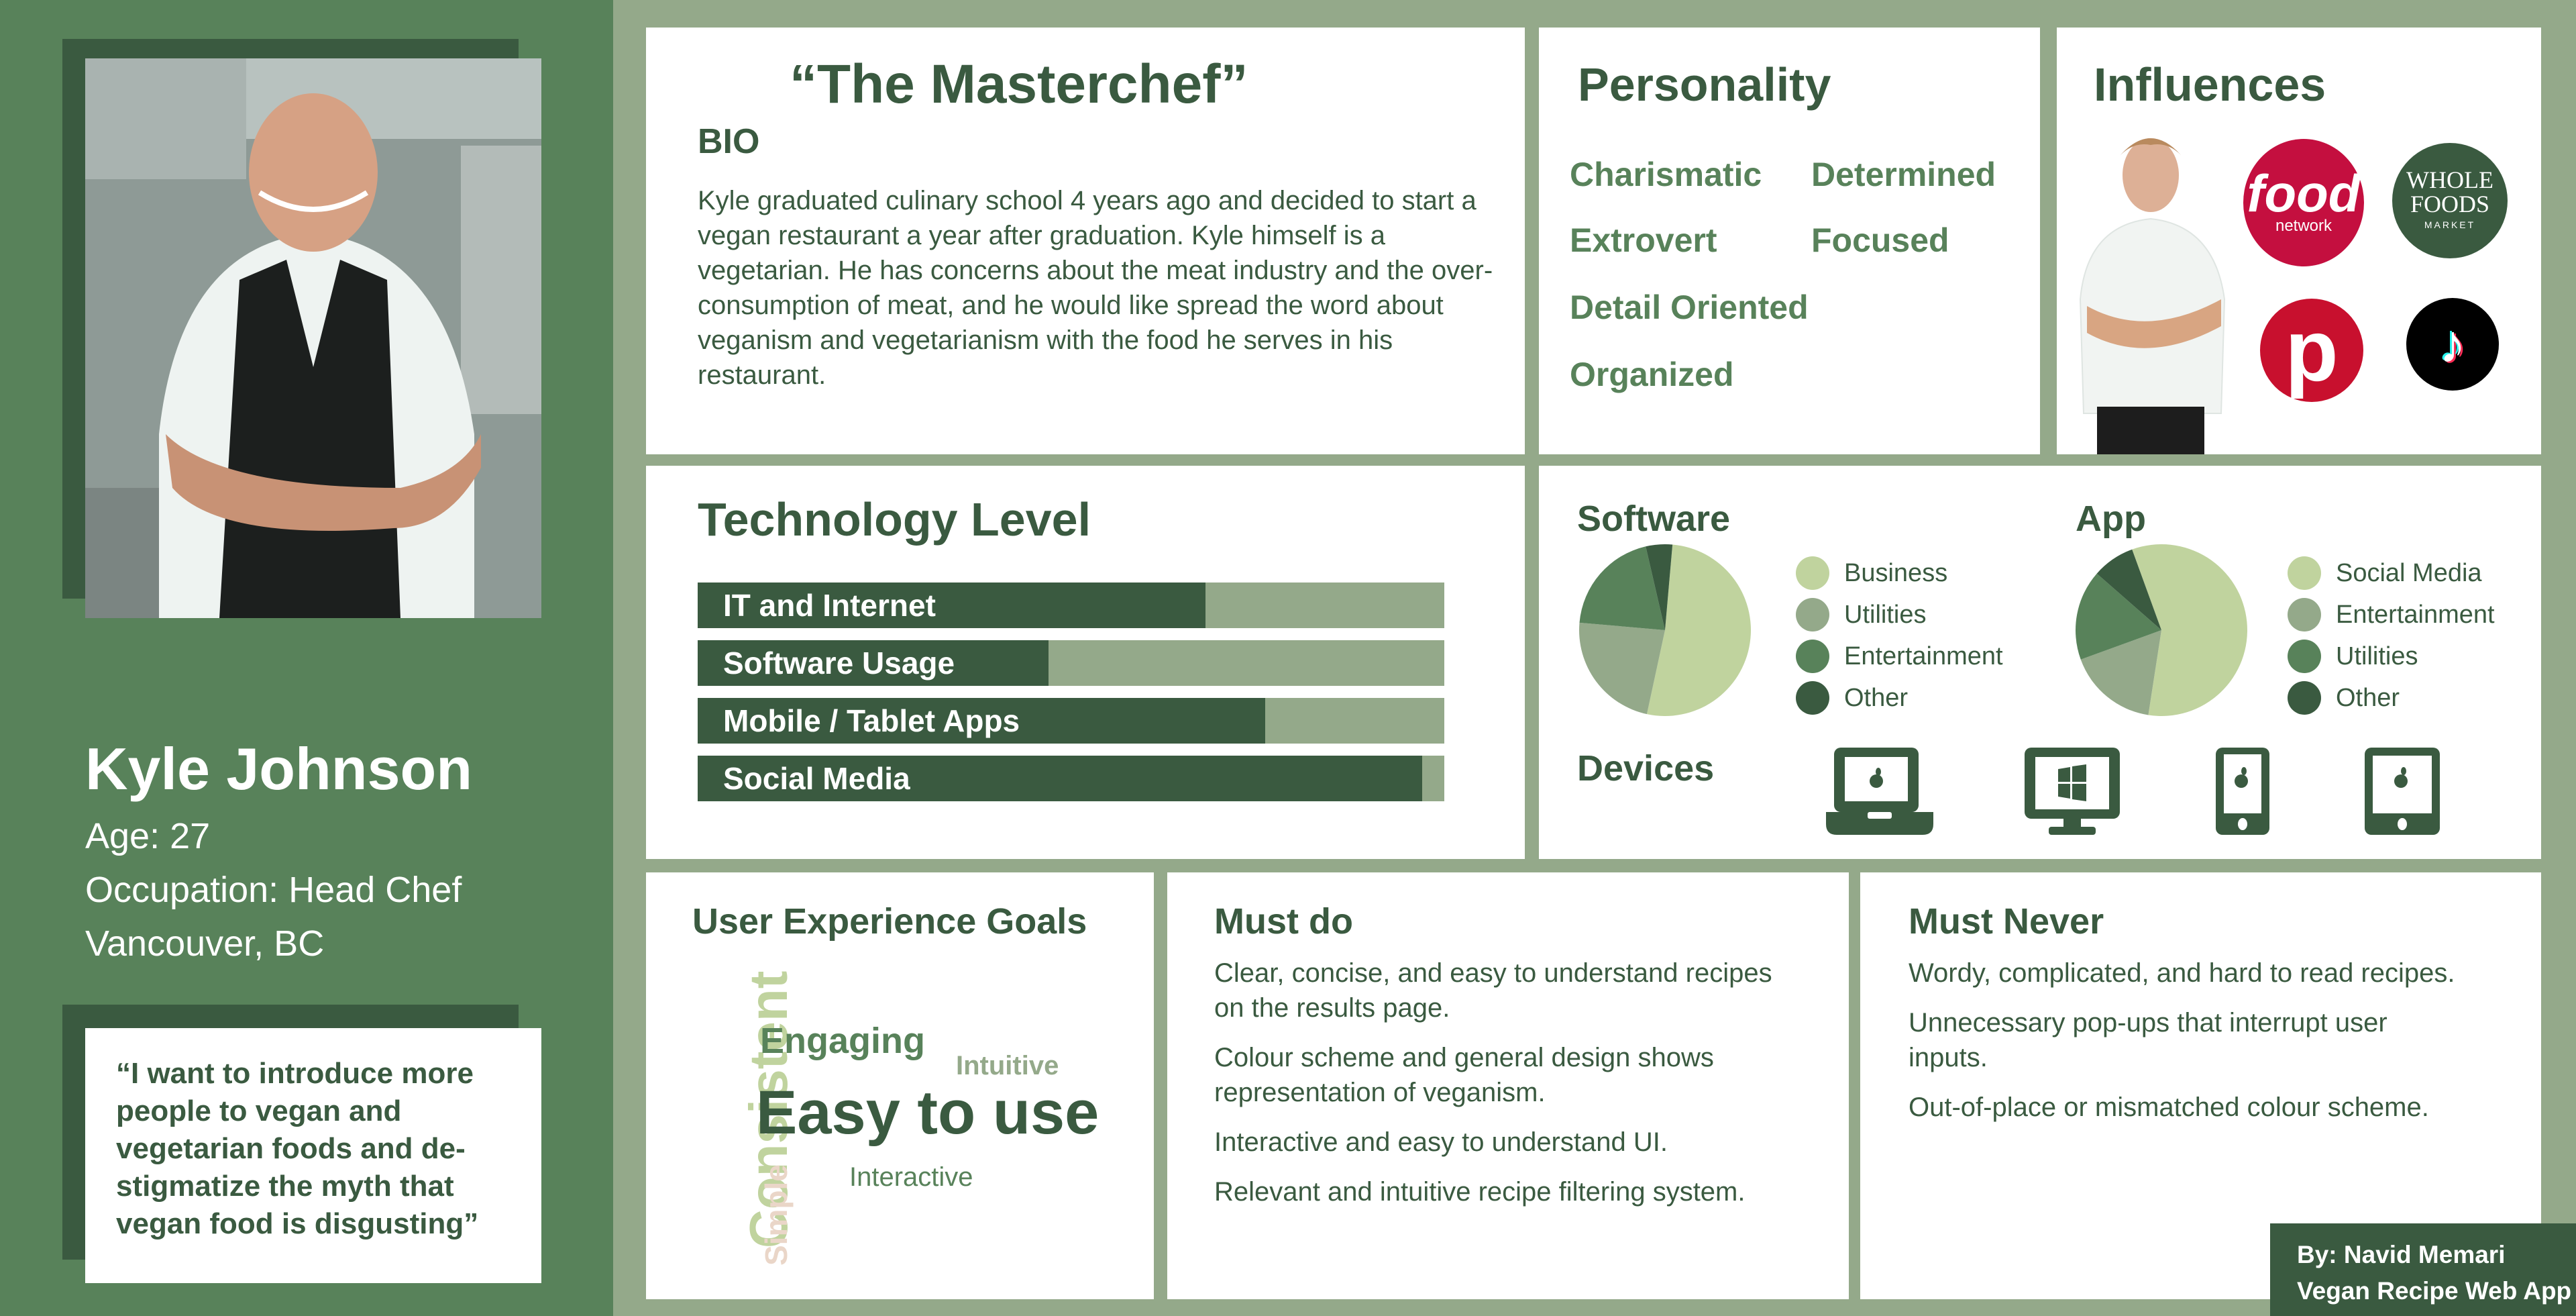  I want to click on technology-title: Technology Level, so click(894, 519).